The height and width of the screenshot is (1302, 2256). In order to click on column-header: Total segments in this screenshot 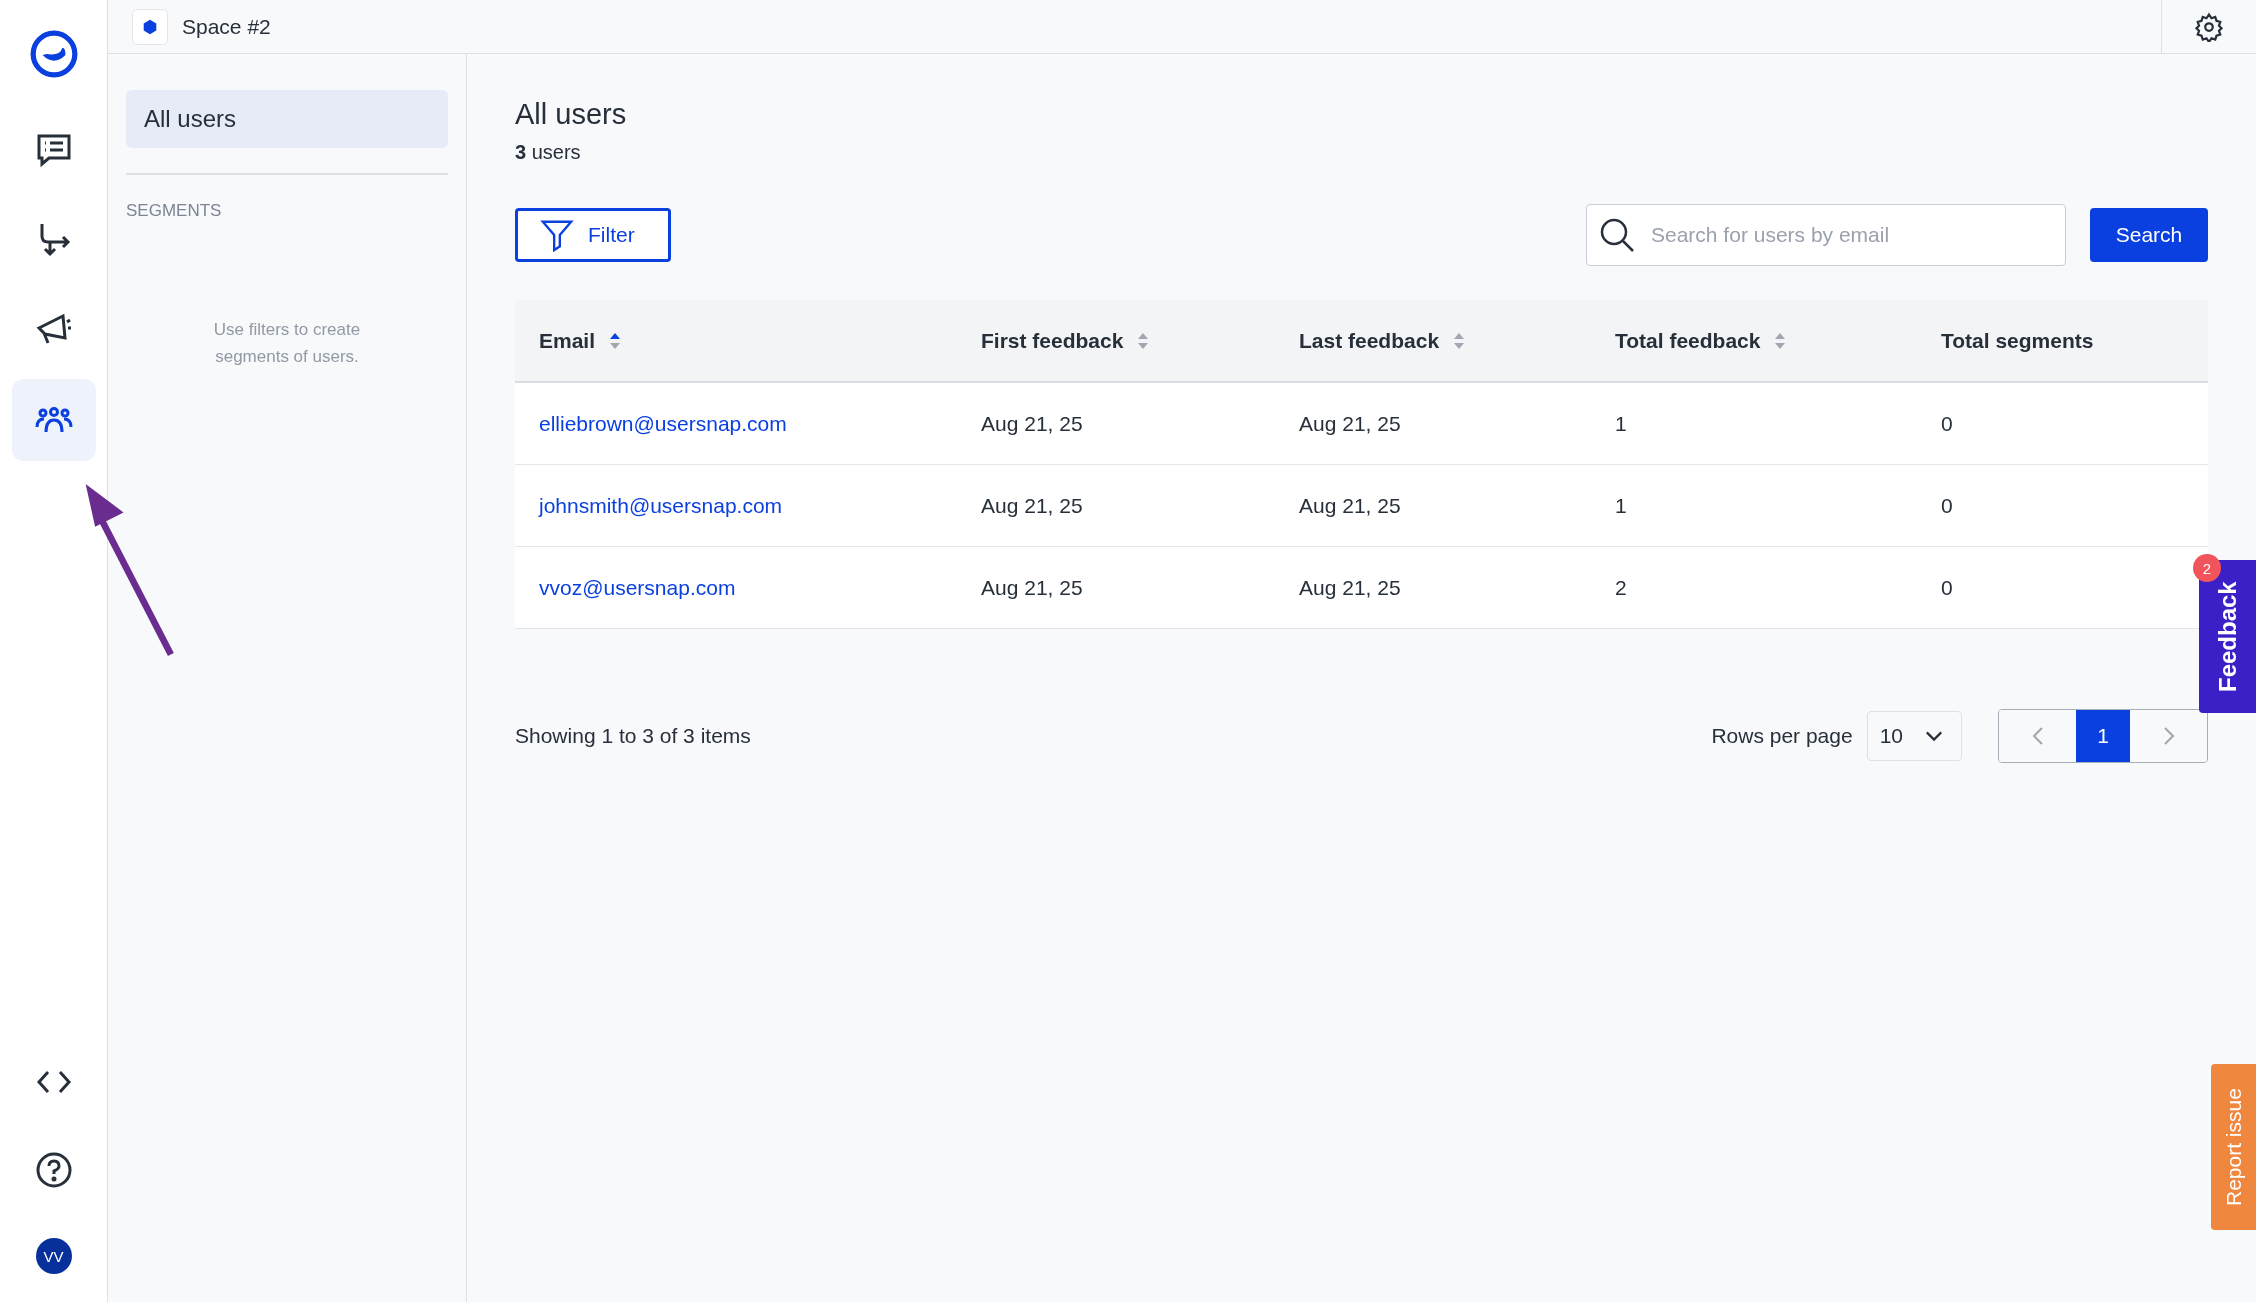, I will do `click(2017, 340)`.